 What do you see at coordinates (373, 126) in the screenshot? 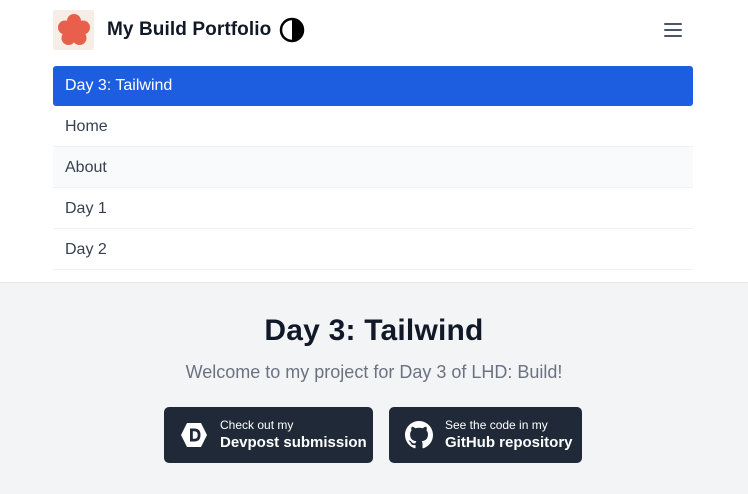
I see `nav-item-home: Home` at bounding box center [373, 126].